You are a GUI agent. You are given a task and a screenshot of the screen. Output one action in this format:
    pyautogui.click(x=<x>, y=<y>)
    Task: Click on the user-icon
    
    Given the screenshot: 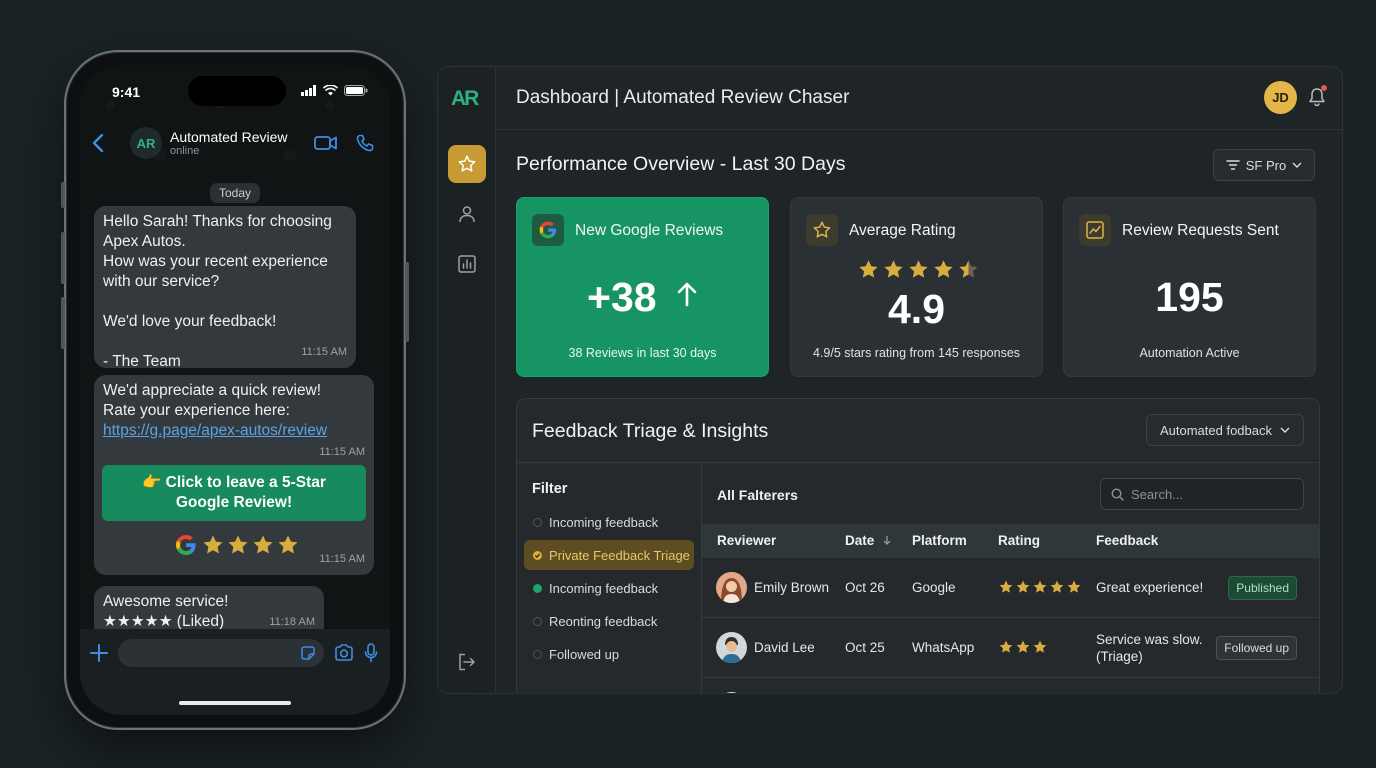 What is the action you would take?
    pyautogui.click(x=467, y=214)
    